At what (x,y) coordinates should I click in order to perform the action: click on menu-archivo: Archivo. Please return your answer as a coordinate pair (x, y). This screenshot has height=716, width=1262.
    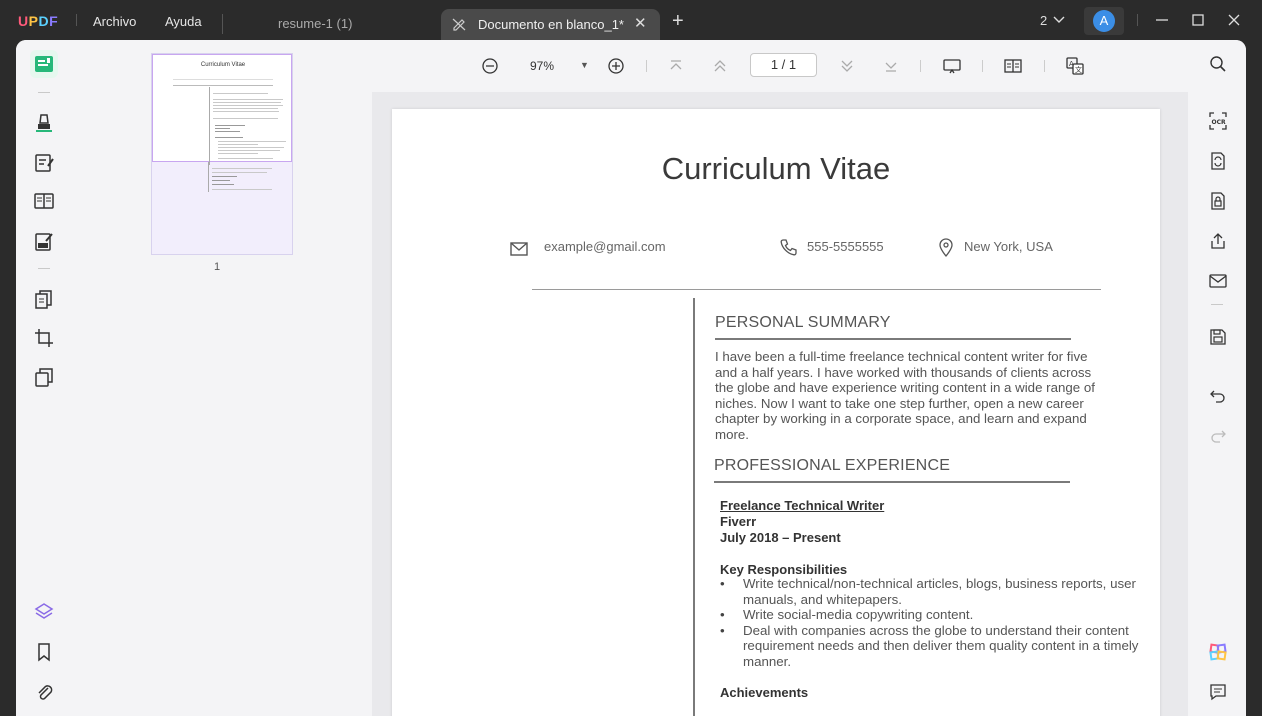
    Looking at the image, I should click on (114, 21).